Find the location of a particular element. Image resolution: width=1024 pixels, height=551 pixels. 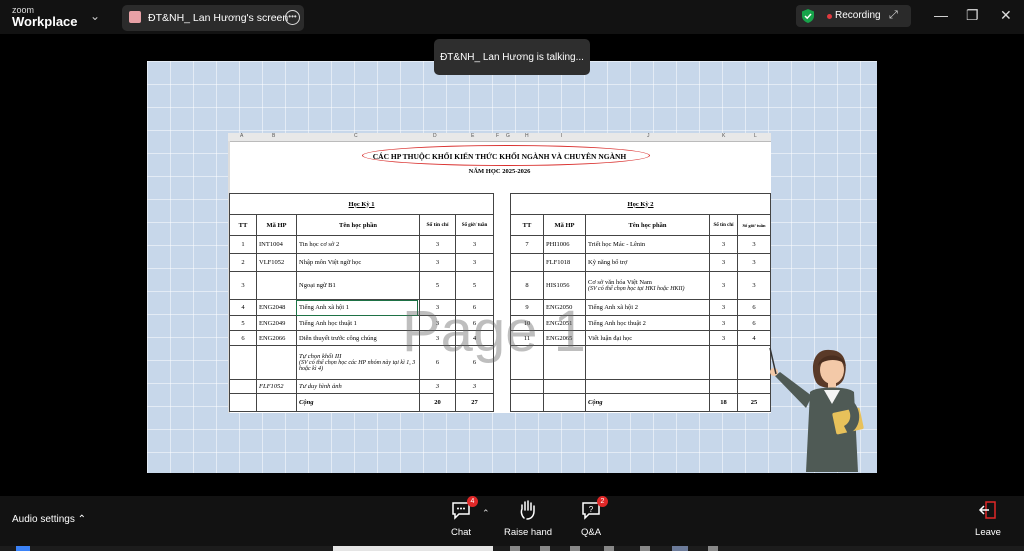

row-code: INT1004 is located at coordinates (276, 244).